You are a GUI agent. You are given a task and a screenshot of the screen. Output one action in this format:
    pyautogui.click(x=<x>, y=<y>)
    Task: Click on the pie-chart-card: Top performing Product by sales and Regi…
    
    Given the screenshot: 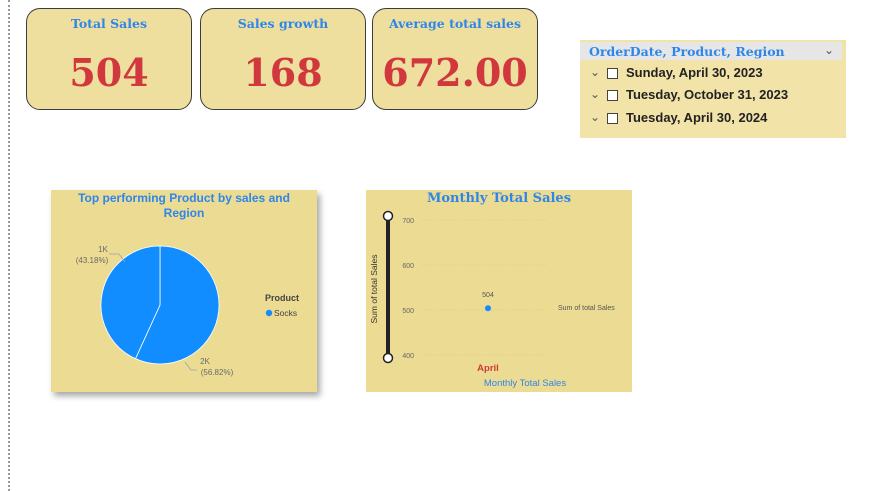 What is the action you would take?
    pyautogui.click(x=184, y=291)
    